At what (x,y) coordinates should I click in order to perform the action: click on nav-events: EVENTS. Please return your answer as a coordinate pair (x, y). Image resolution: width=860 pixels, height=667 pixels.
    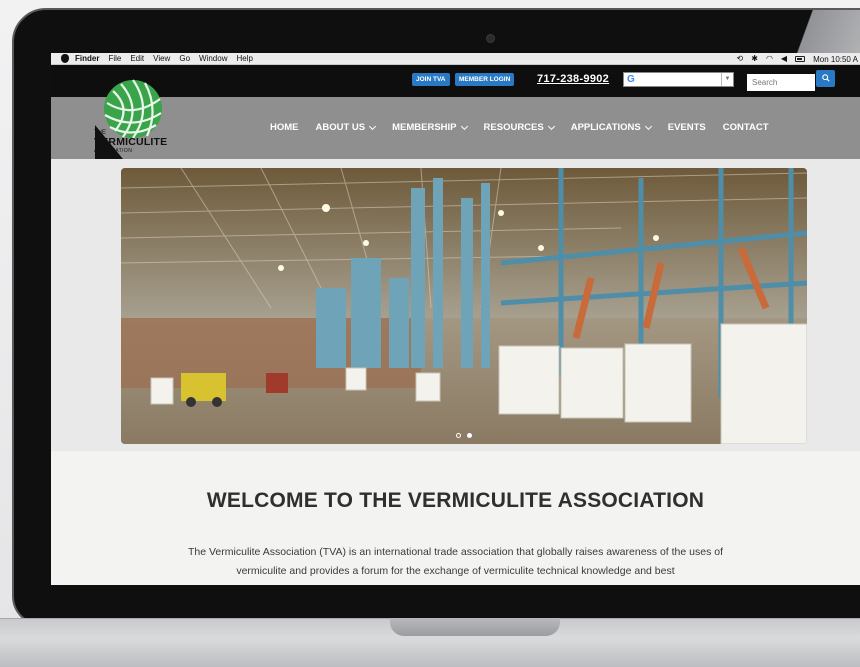
    Looking at the image, I should click on (687, 127).